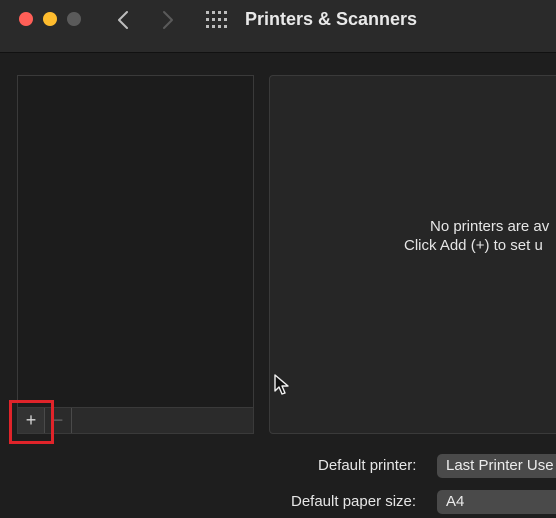 This screenshot has width=556, height=518. I want to click on chevron-left-icon, so click(123, 20).